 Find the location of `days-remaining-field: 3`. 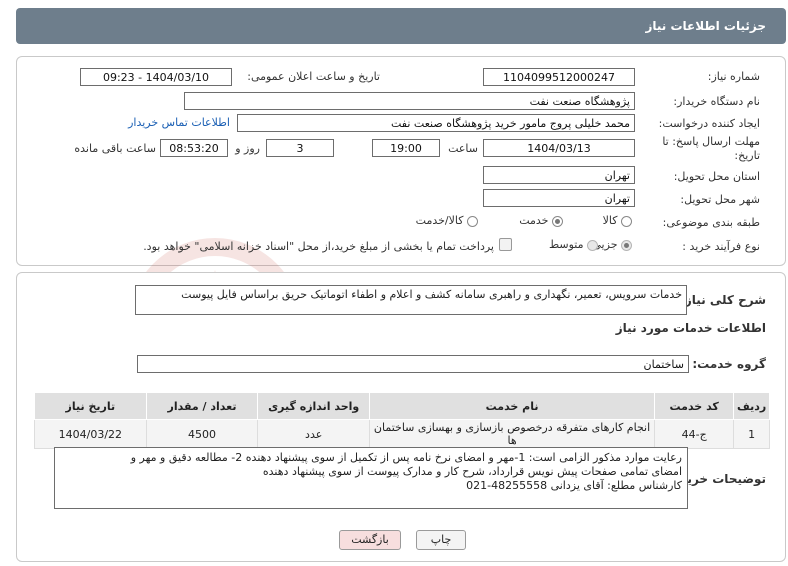

days-remaining-field: 3 is located at coordinates (300, 148).